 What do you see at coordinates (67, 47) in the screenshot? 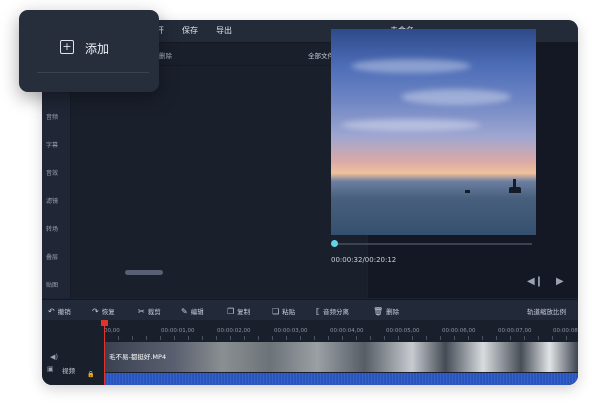
I see `plus-icon: +` at bounding box center [67, 47].